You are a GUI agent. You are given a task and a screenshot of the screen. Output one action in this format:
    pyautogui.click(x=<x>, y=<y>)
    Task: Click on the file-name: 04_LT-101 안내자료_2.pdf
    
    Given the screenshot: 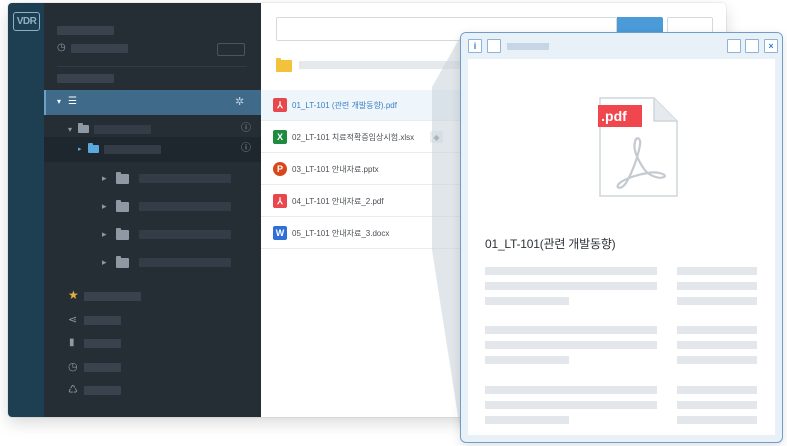 What is the action you would take?
    pyautogui.click(x=338, y=201)
    